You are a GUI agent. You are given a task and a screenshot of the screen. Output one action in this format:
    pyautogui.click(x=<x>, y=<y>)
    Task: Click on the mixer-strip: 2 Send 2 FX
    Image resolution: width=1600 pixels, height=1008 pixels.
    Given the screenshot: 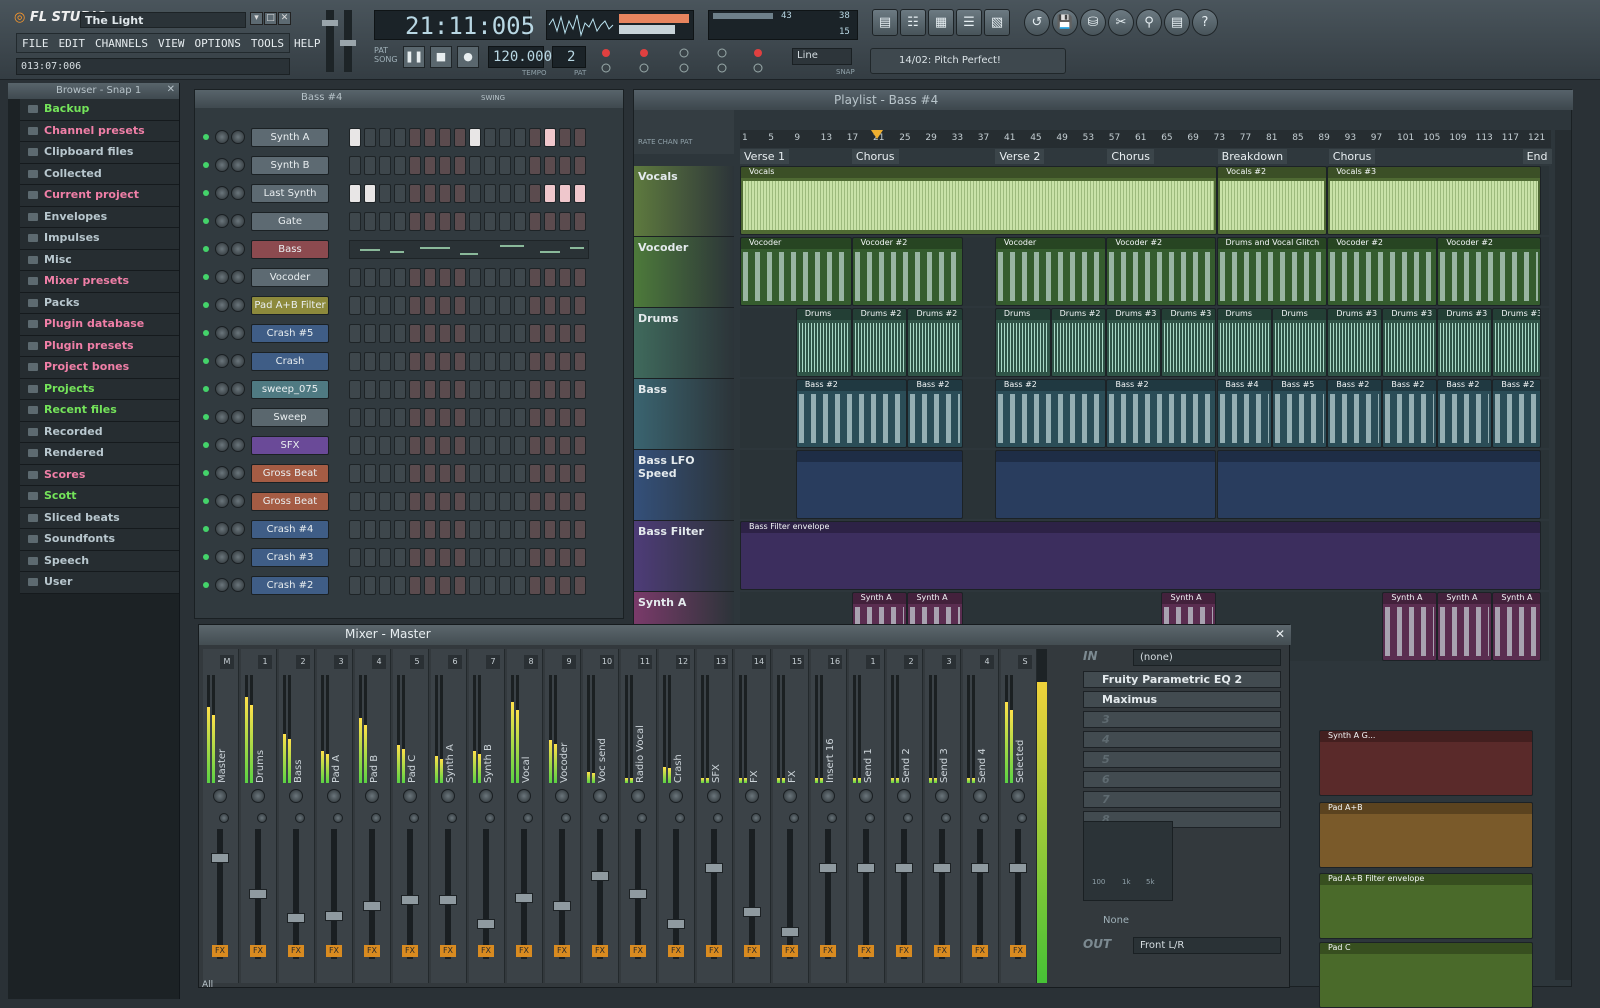 What is the action you would take?
    pyautogui.click(x=905, y=816)
    